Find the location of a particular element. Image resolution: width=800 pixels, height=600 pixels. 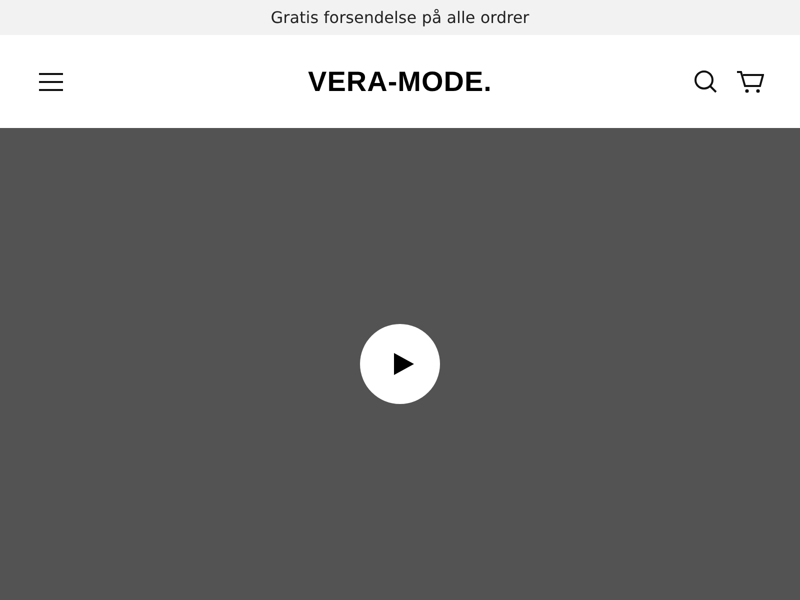

menu-icon is located at coordinates (51, 82).